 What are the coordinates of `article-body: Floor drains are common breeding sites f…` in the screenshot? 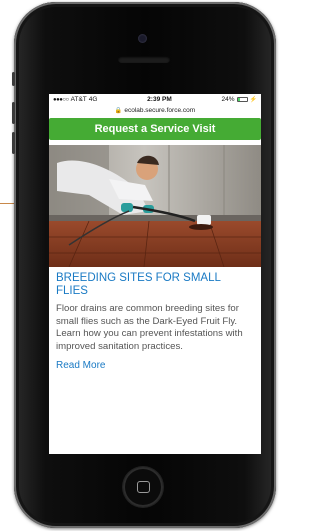 It's located at (149, 327).